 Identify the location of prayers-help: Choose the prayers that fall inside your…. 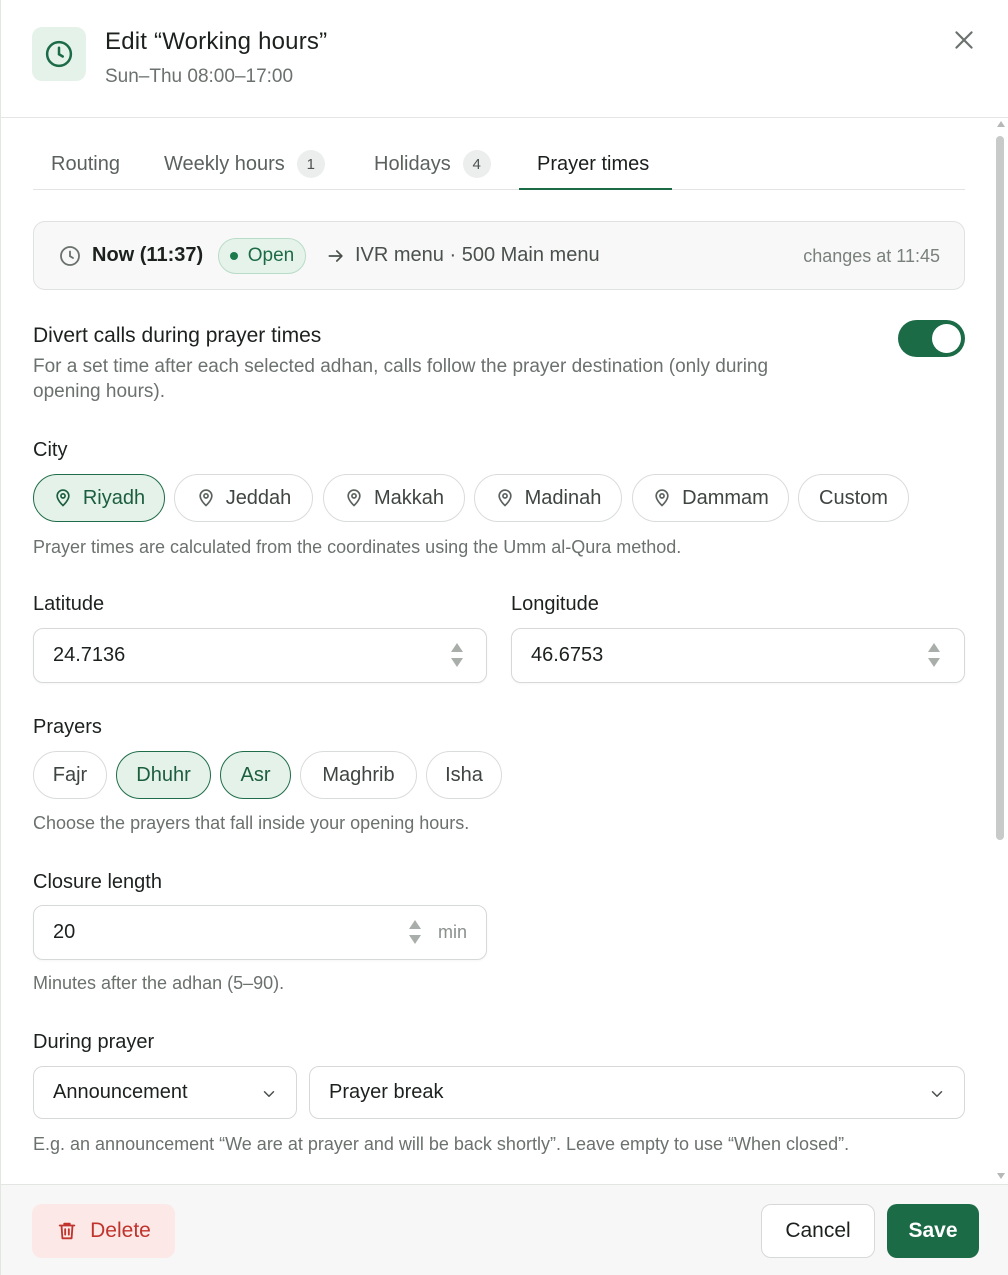
(251, 823).